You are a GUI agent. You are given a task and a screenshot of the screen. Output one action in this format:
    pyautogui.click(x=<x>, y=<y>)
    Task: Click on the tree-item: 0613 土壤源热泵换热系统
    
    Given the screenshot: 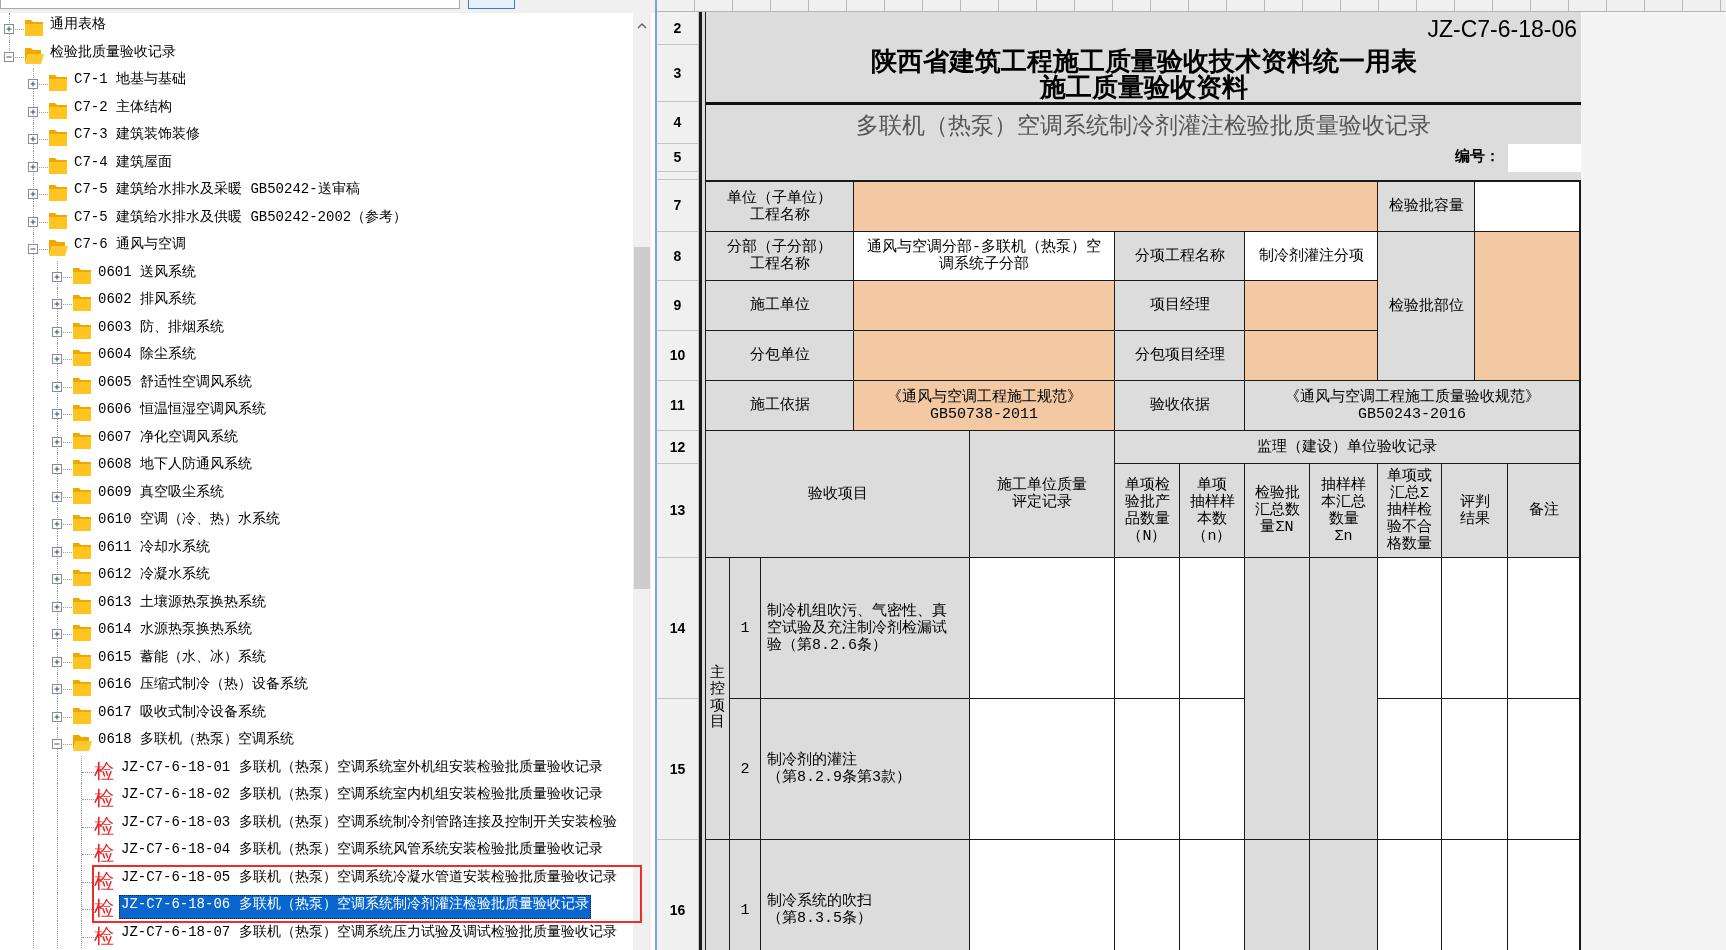 What is the action you would take?
    pyautogui.click(x=182, y=604)
    